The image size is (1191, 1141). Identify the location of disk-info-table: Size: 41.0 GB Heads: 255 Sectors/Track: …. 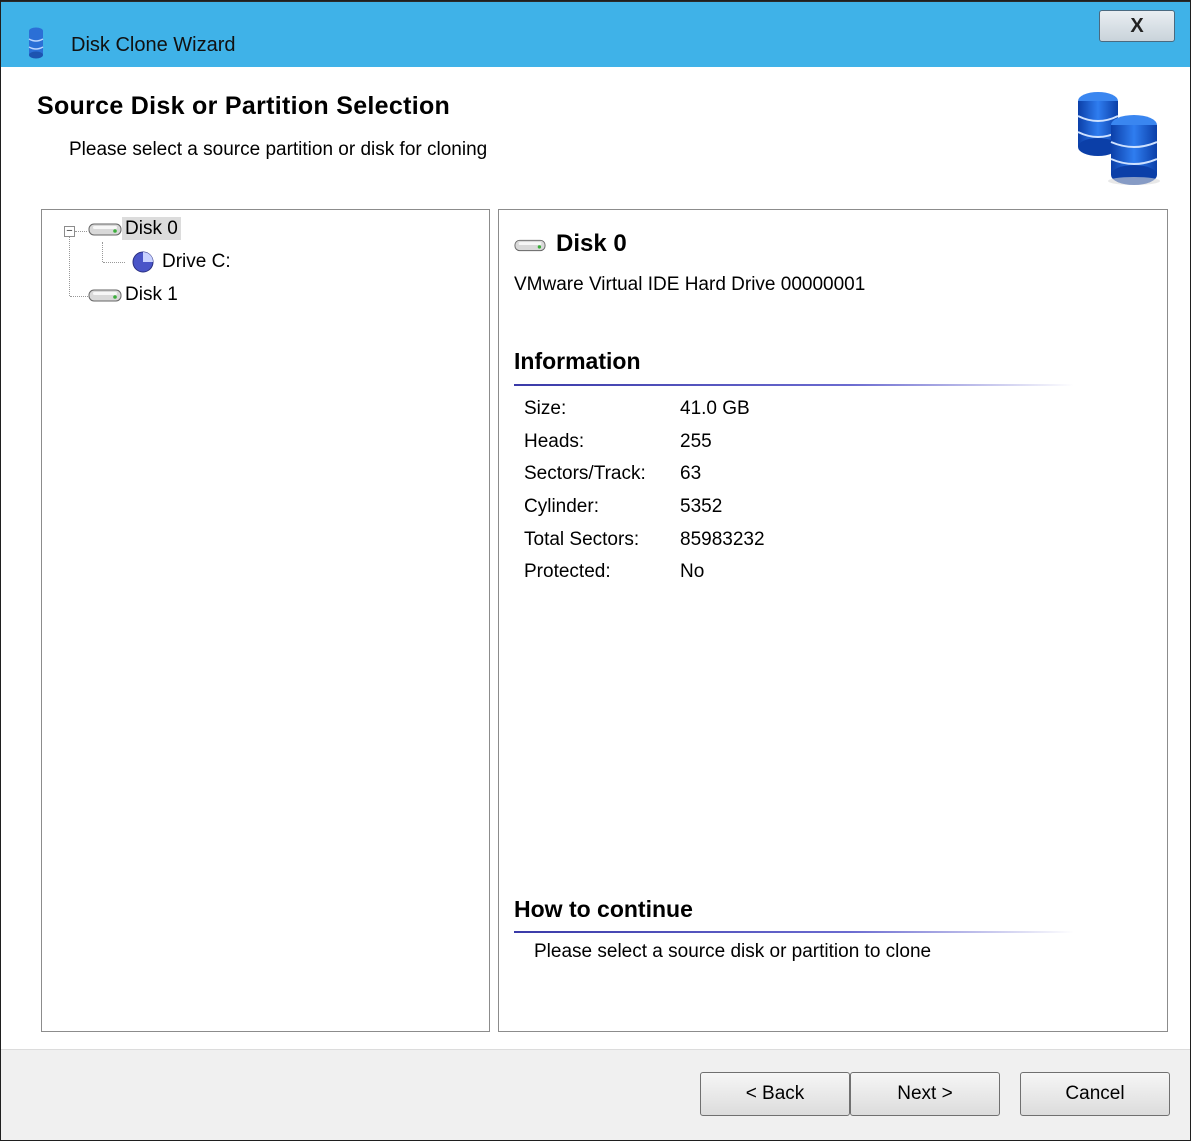
(644, 491).